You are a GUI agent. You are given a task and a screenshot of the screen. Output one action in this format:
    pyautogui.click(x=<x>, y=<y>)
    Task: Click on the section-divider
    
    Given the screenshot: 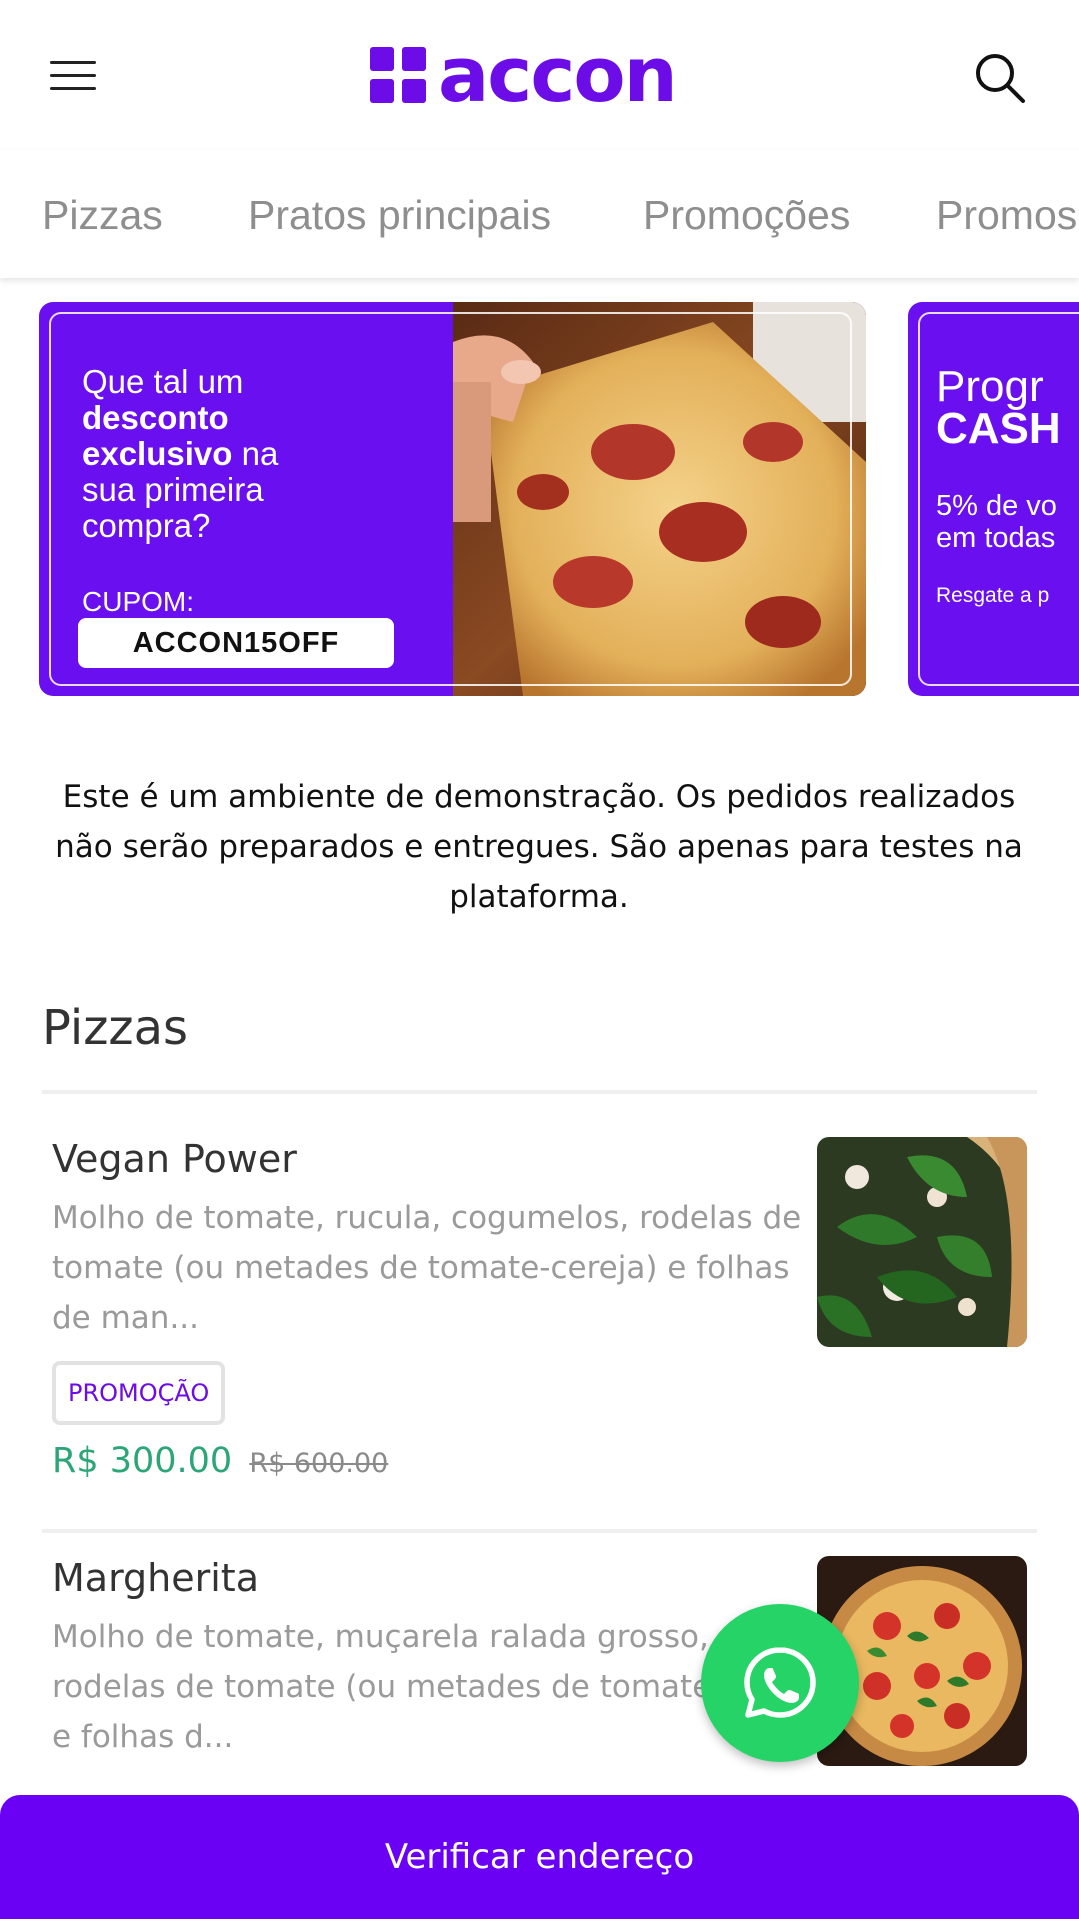 What is the action you would take?
    pyautogui.click(x=539, y=1092)
    